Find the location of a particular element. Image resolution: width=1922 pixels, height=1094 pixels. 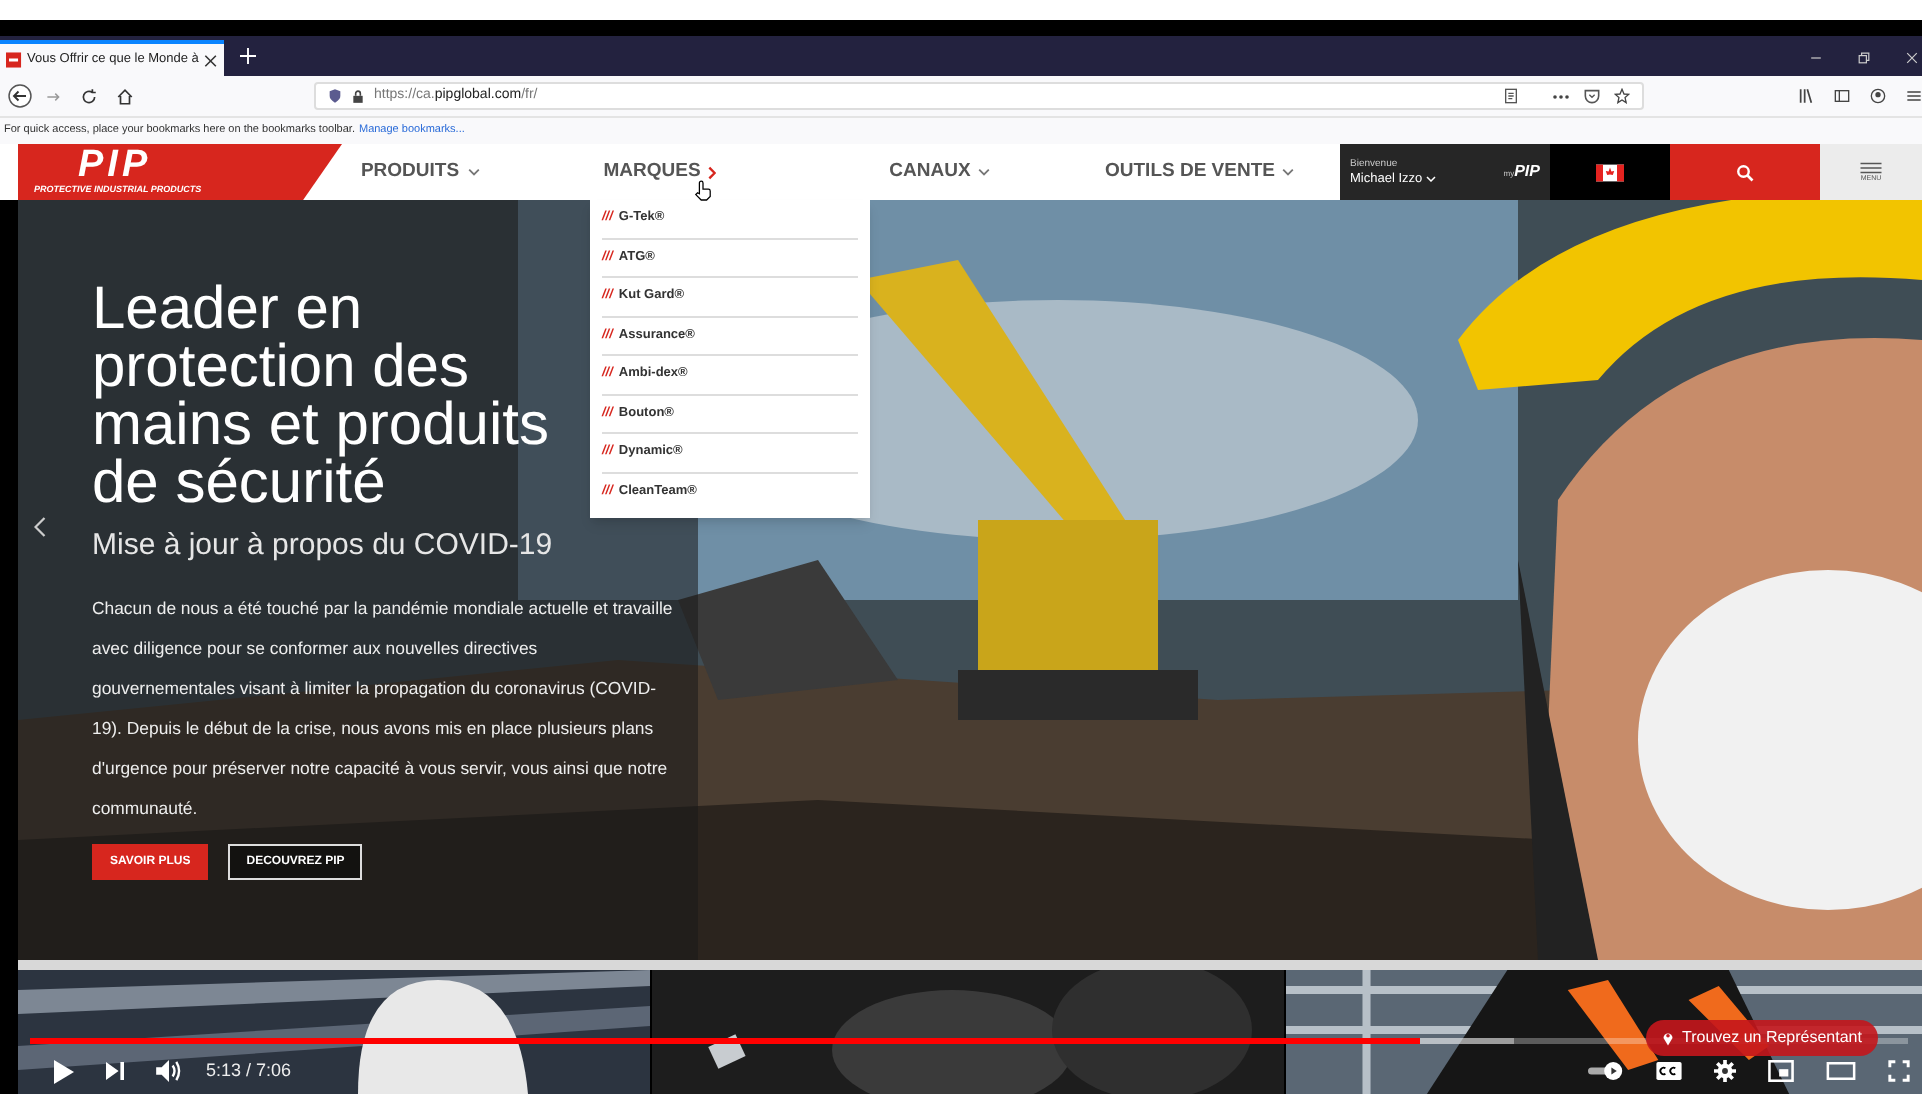

hero-paragraph: Chacun de nous a été touché par la pandémie mondiale actuelle et travaille avec diligence pour se conformer aux nouvelles directives gouvernementales visant à limiter la propagation du coronavirus (COVID-19). Depuis le début de la crise, nous avons mis en place plusieurs plans d'urgence pour préserver notre capacité à vous servir, vous ainsi que notre communauté. is located at coordinates (383, 709).